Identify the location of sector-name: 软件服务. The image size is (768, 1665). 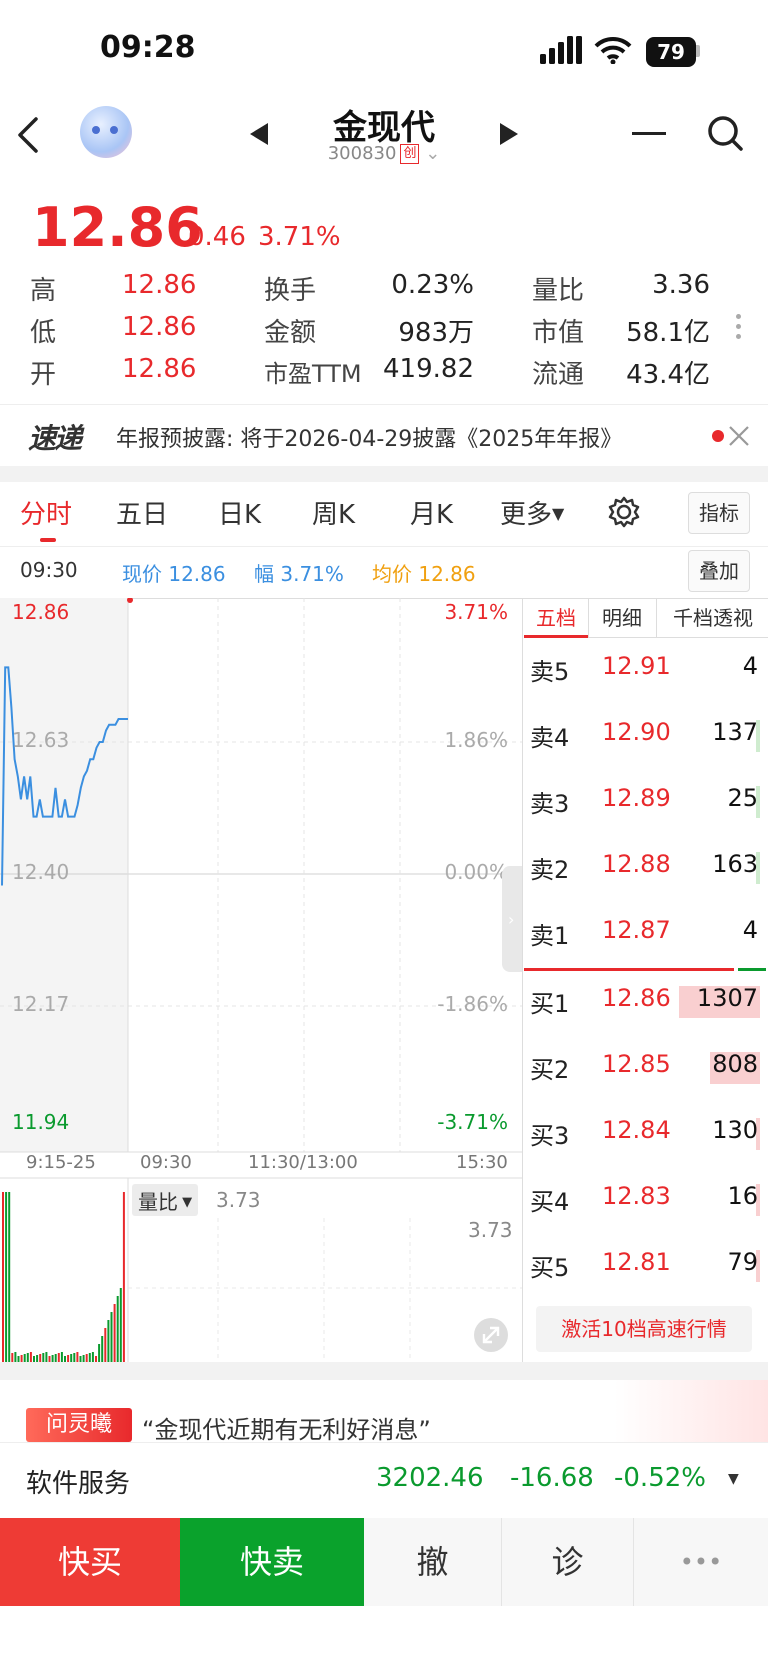
(78, 1484).